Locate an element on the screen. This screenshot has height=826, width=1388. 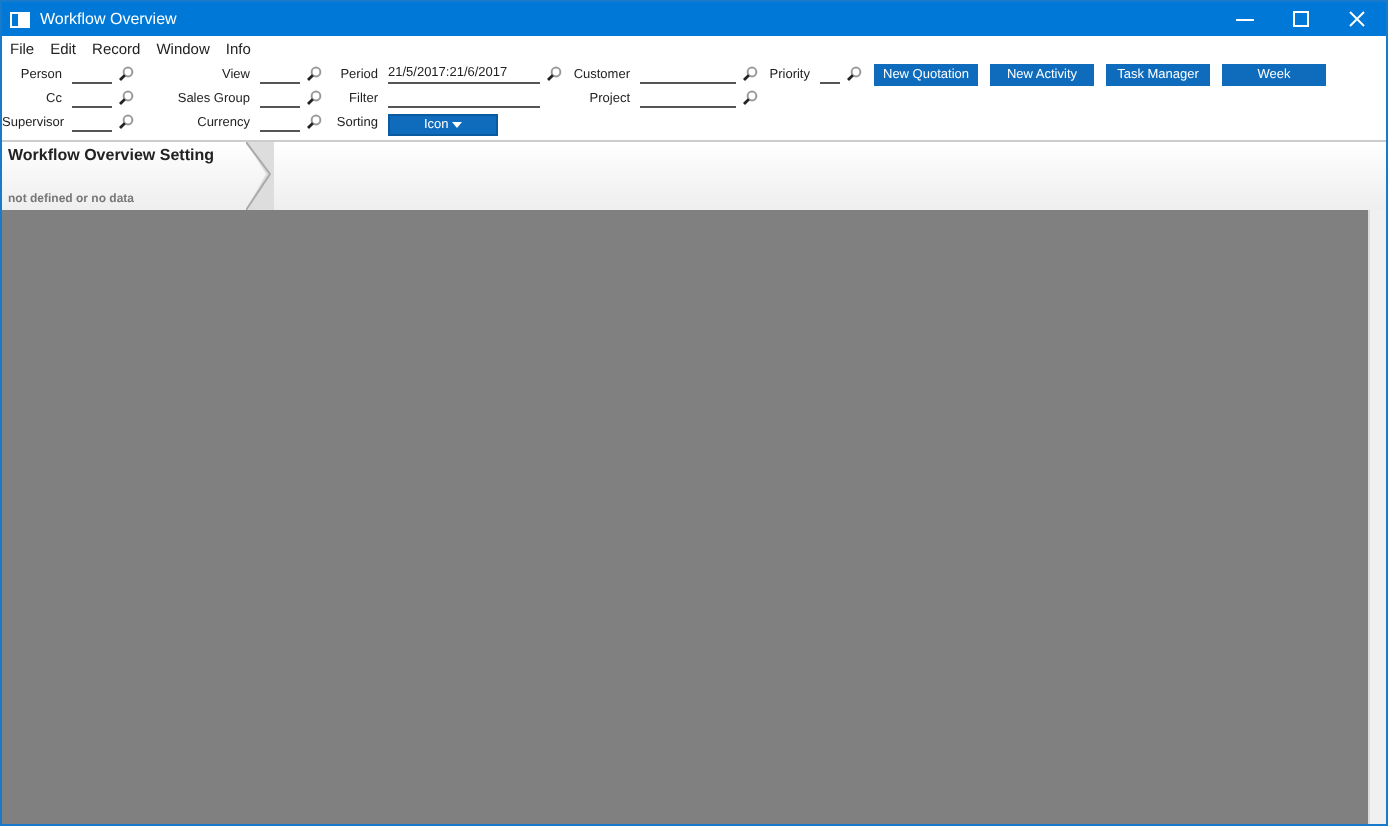
caret-icon is located at coordinates (457, 125).